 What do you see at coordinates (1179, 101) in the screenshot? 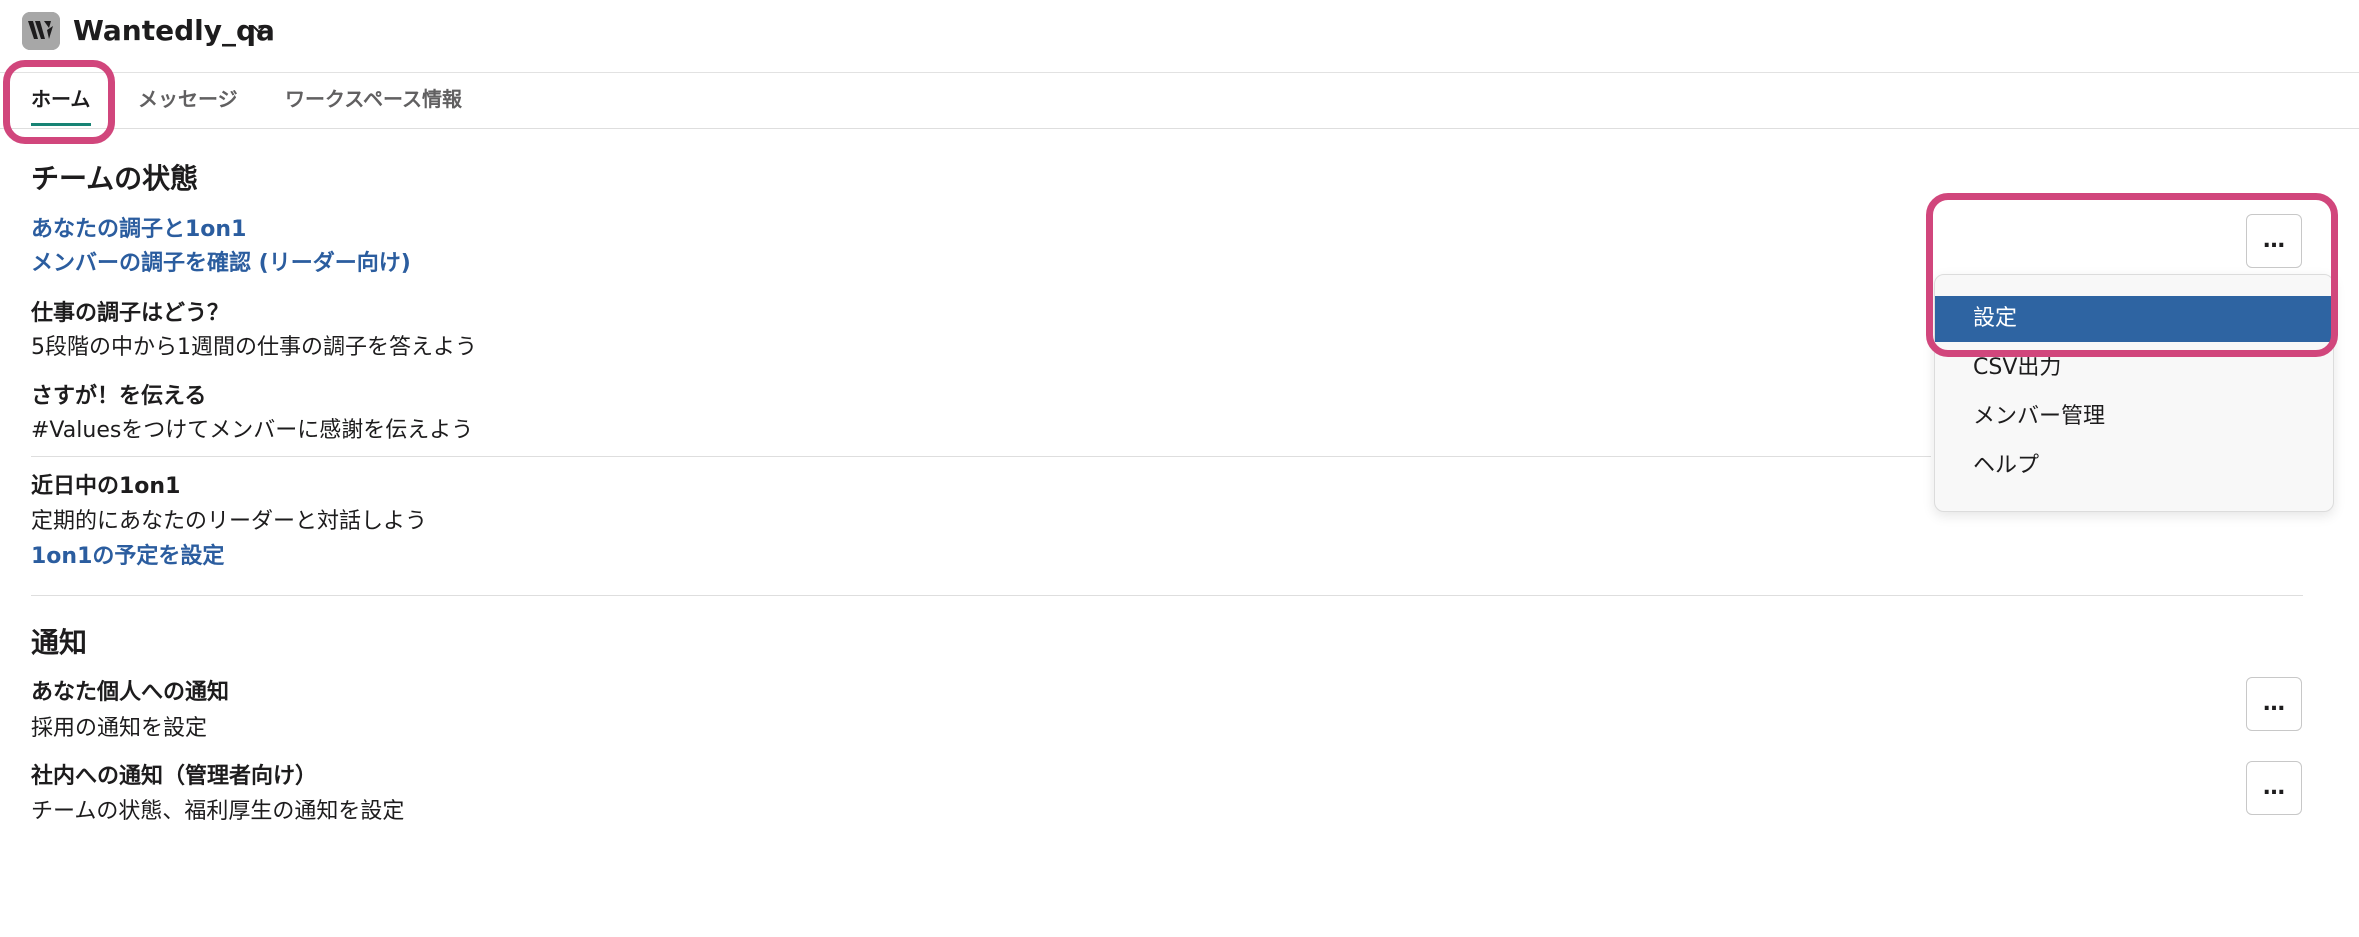
I see `tab-bar: ホーム メッセージ ワークスペース情報` at bounding box center [1179, 101].